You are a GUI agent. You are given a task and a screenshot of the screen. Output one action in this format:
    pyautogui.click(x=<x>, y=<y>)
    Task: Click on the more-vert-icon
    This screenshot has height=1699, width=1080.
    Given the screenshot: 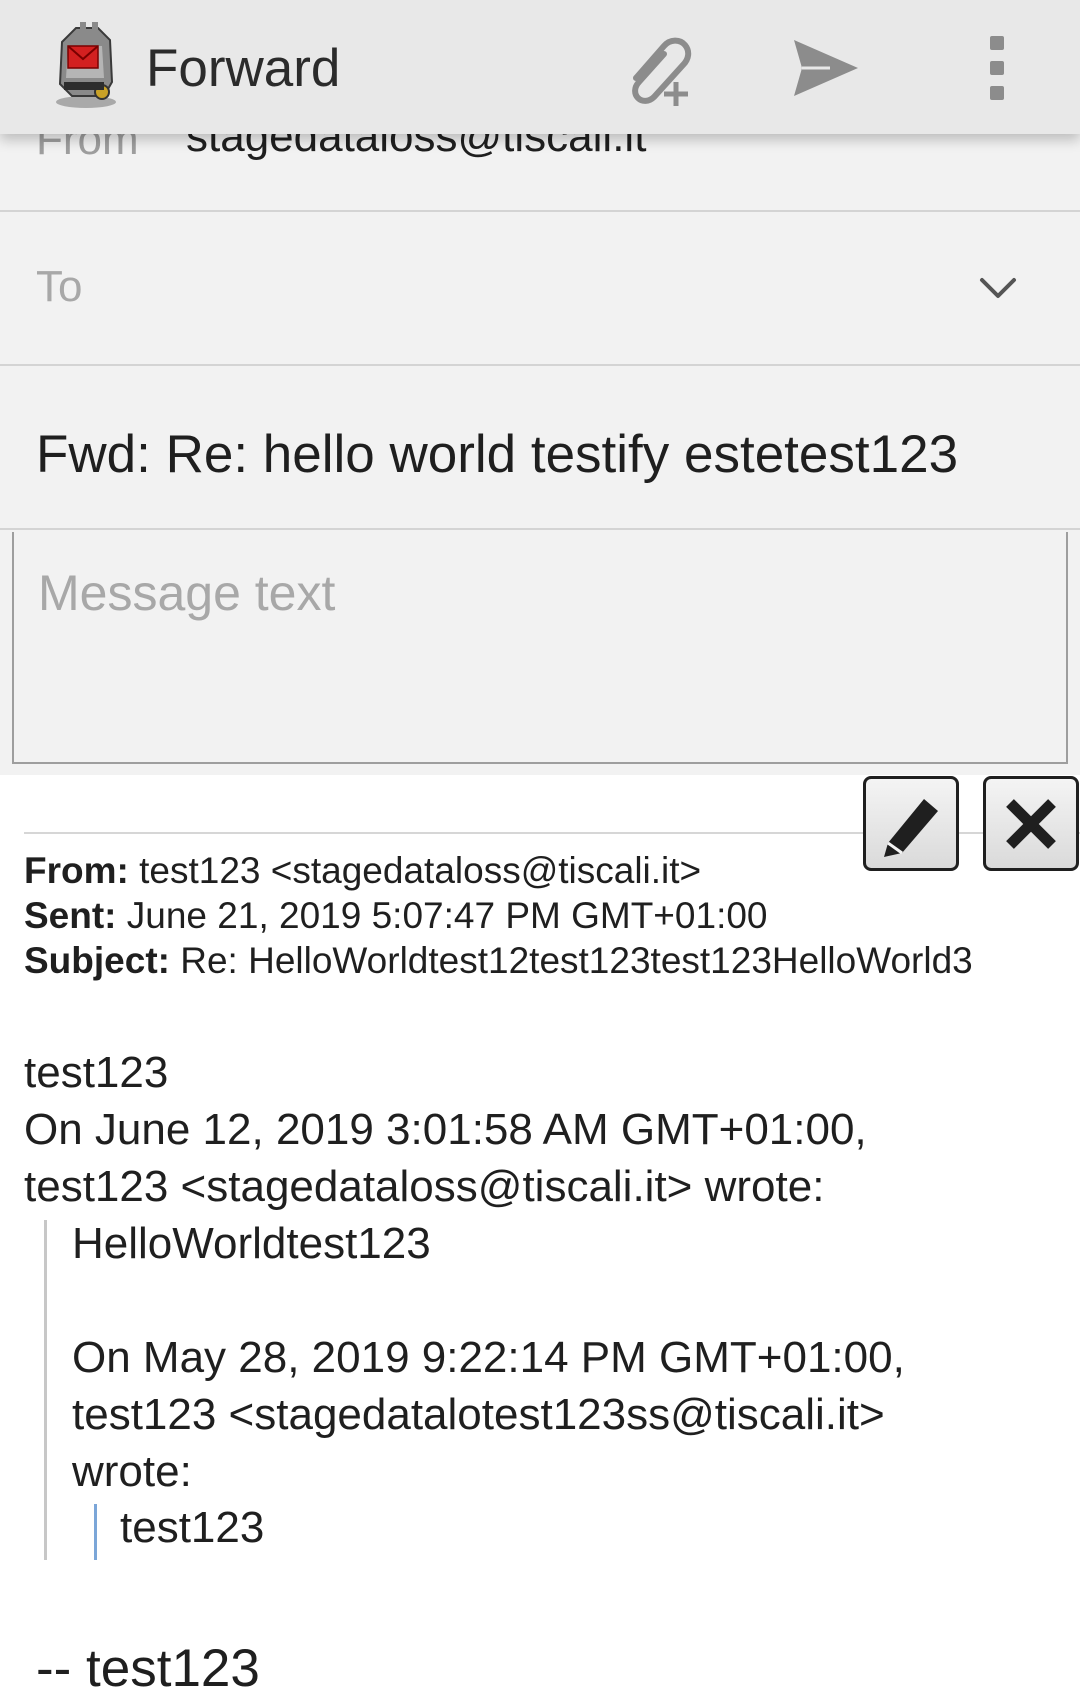 What is the action you would take?
    pyautogui.click(x=997, y=68)
    